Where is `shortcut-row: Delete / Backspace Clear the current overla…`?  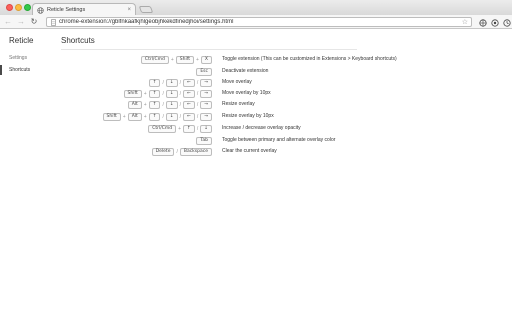
shortcut-row: Delete / Backspace Clear the current overla… is located at coordinates (281, 151).